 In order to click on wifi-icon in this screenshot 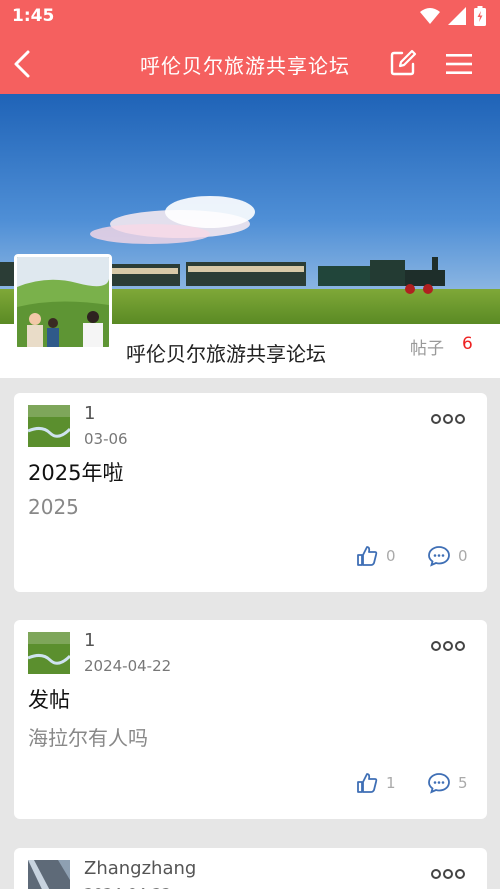, I will do `click(430, 16)`.